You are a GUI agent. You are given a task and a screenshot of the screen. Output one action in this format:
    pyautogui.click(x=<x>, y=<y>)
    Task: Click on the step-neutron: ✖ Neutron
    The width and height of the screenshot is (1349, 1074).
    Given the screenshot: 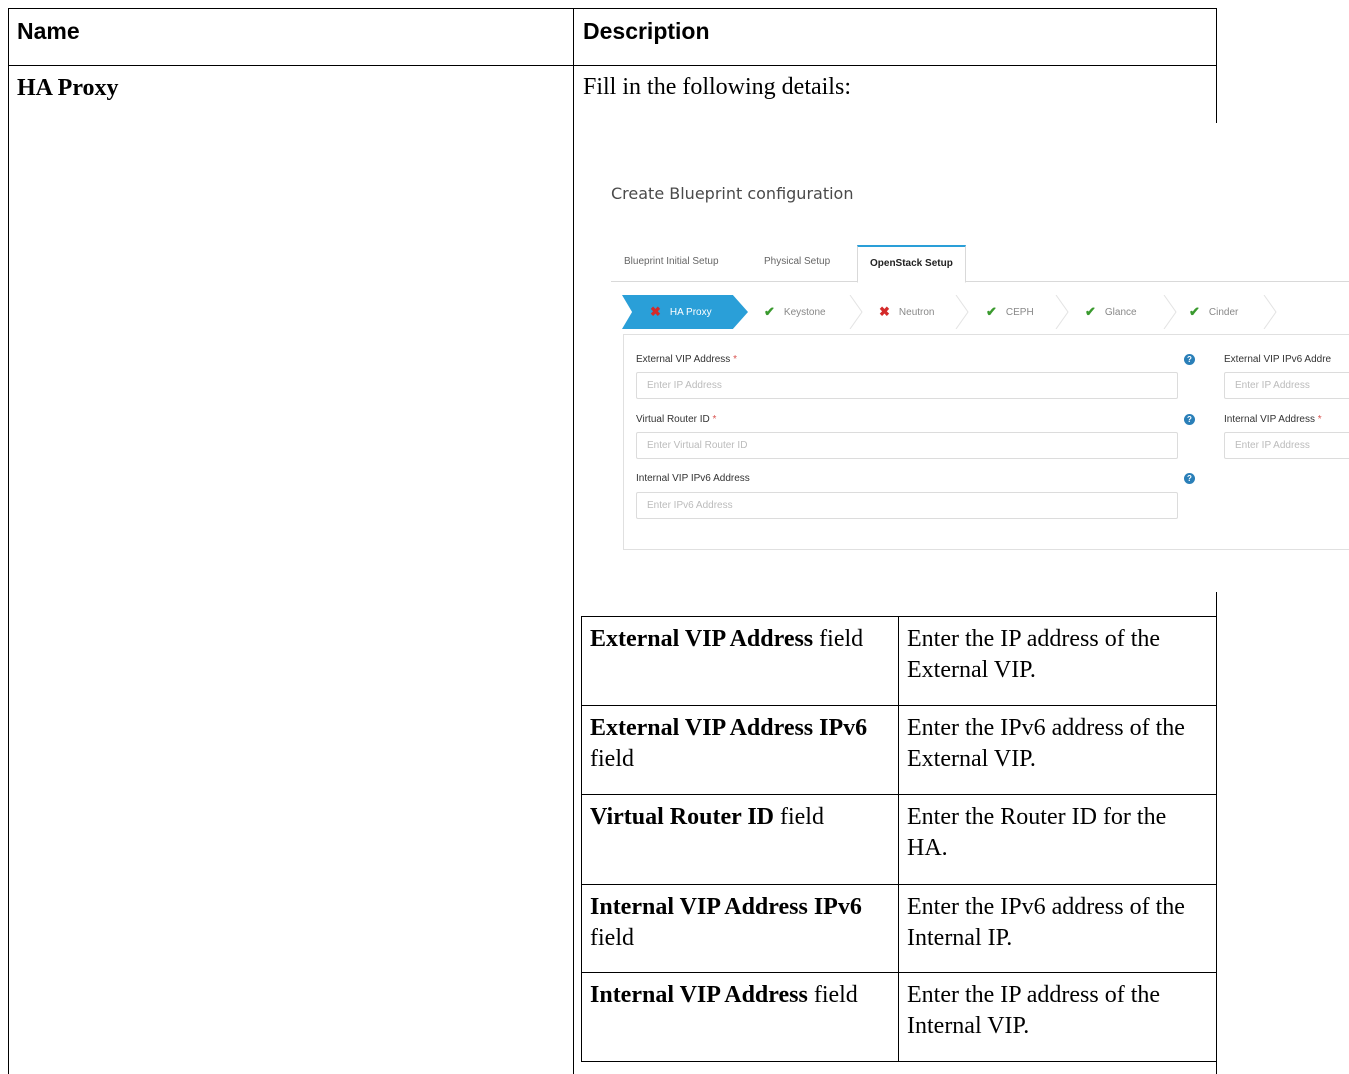 What is the action you would take?
    pyautogui.click(x=906, y=312)
    